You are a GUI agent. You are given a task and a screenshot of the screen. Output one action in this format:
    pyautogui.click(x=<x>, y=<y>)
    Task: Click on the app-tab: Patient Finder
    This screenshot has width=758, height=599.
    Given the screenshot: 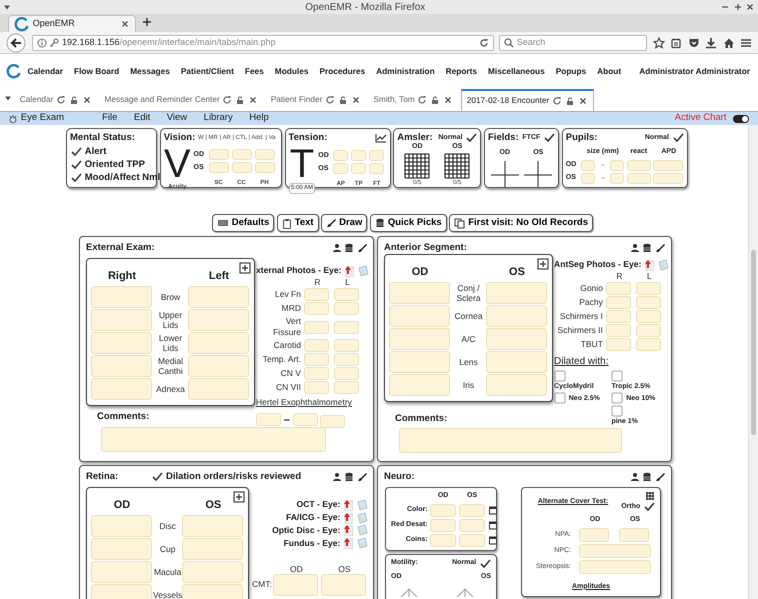 What is the action you would take?
    pyautogui.click(x=316, y=99)
    